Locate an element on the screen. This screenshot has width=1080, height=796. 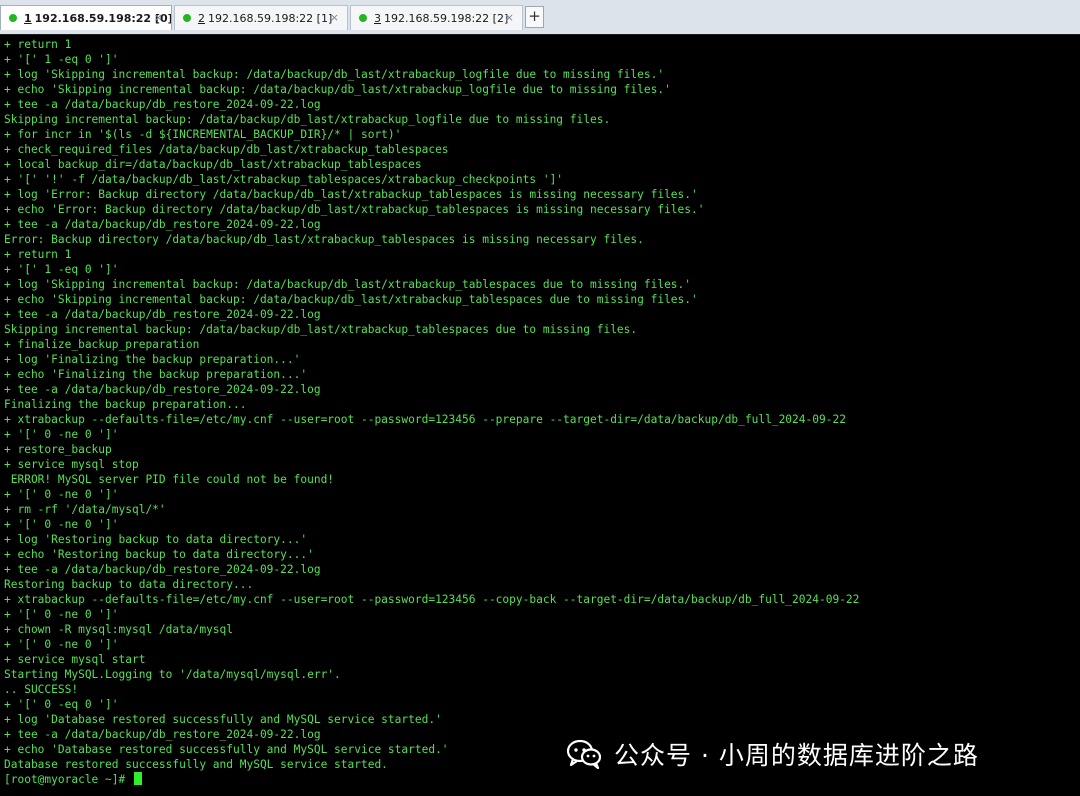
tab-session-3: 3 192.168.59.198:22 [2] × is located at coordinates (436, 17).